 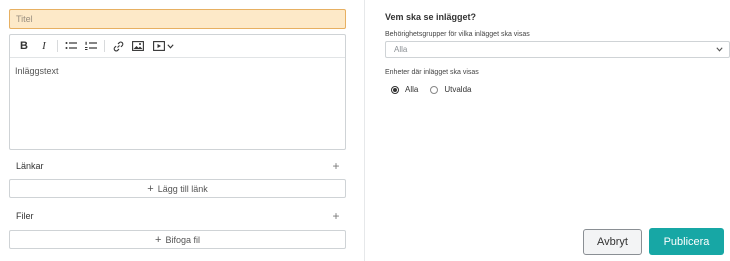 What do you see at coordinates (177, 71) in the screenshot?
I see `editor-content-area: Inläggstext` at bounding box center [177, 71].